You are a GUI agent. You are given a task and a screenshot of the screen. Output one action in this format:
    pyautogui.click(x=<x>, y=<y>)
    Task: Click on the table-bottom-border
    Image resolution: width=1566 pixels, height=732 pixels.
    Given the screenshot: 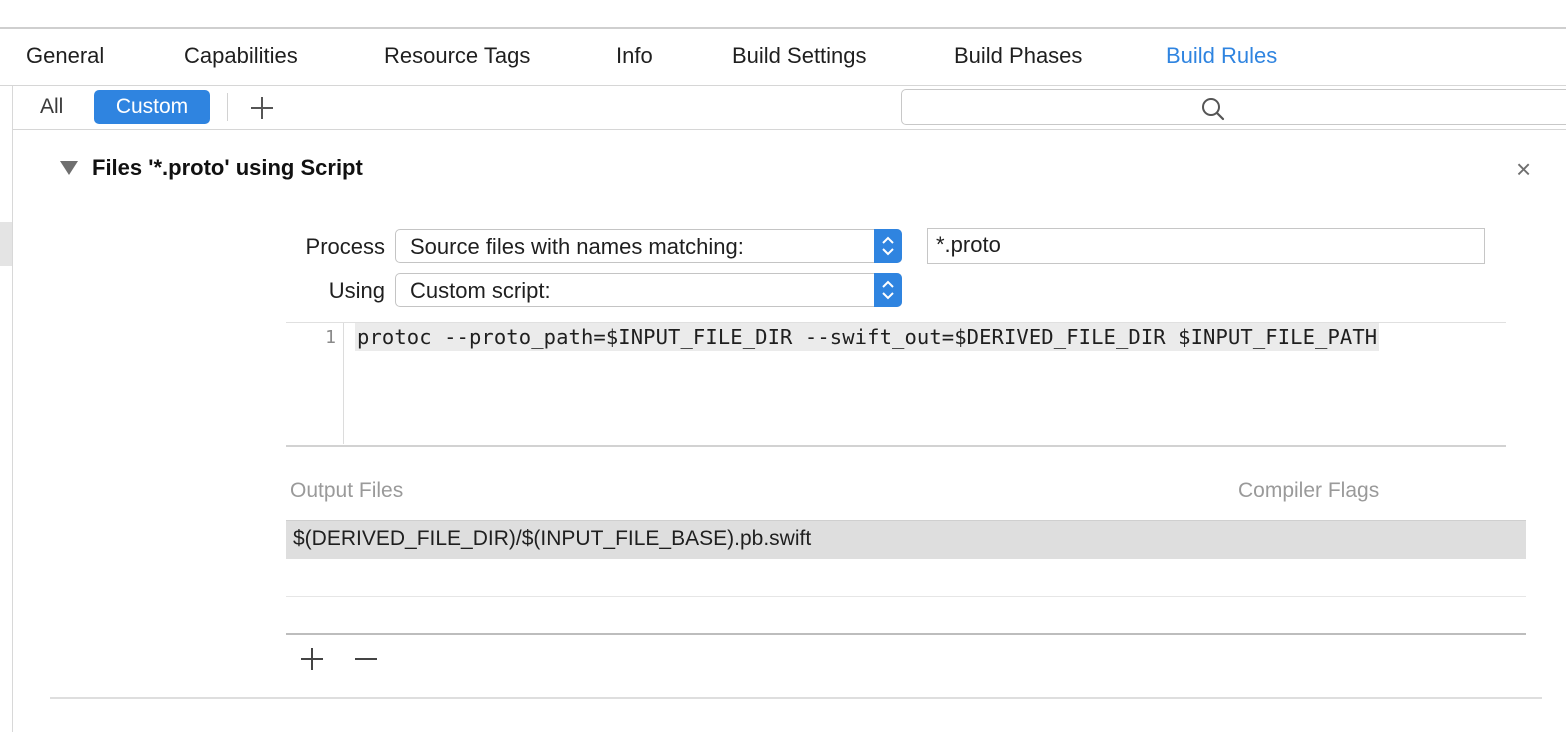 What is the action you would take?
    pyautogui.click(x=906, y=634)
    